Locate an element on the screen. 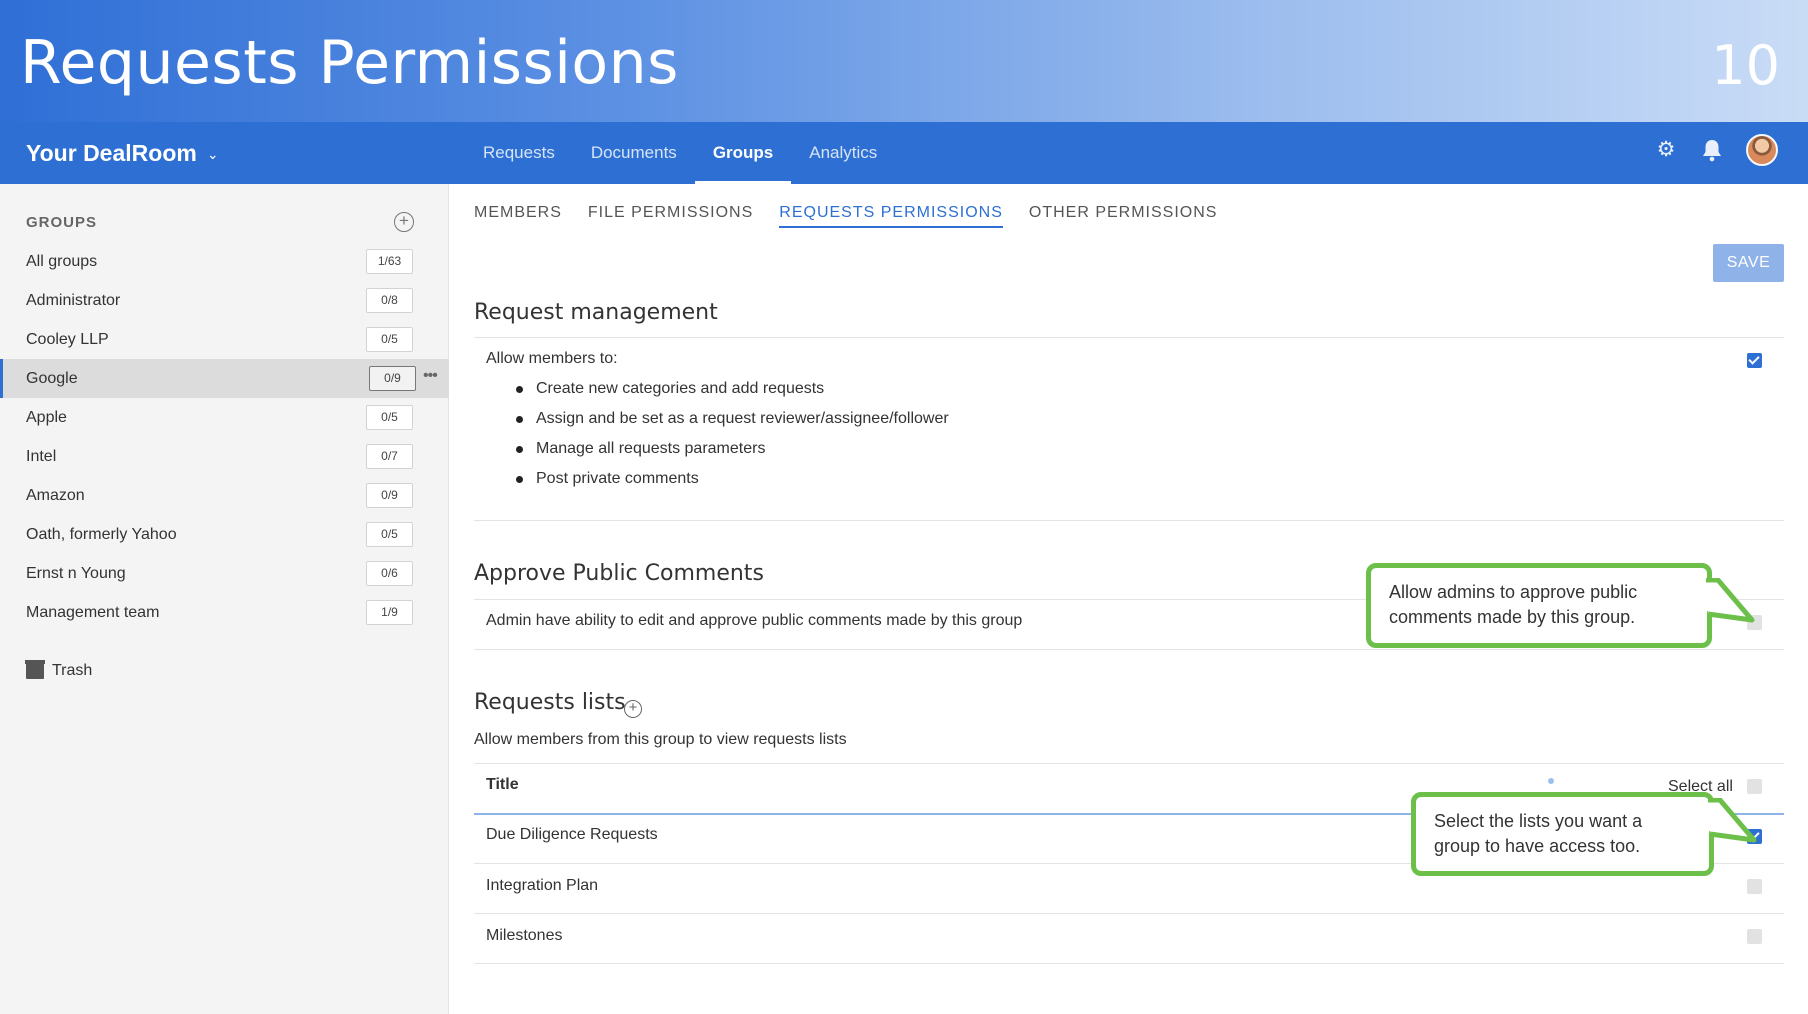 The image size is (1808, 1014). nav-tab-documents: Documents is located at coordinates (634, 153).